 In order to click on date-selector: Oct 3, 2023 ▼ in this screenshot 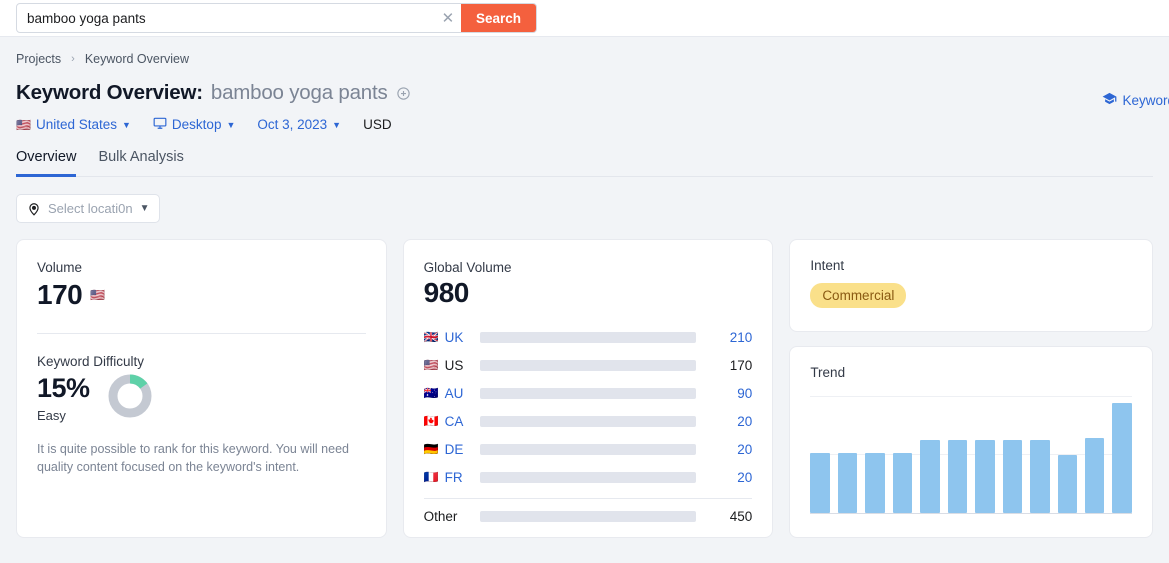, I will do `click(299, 124)`.